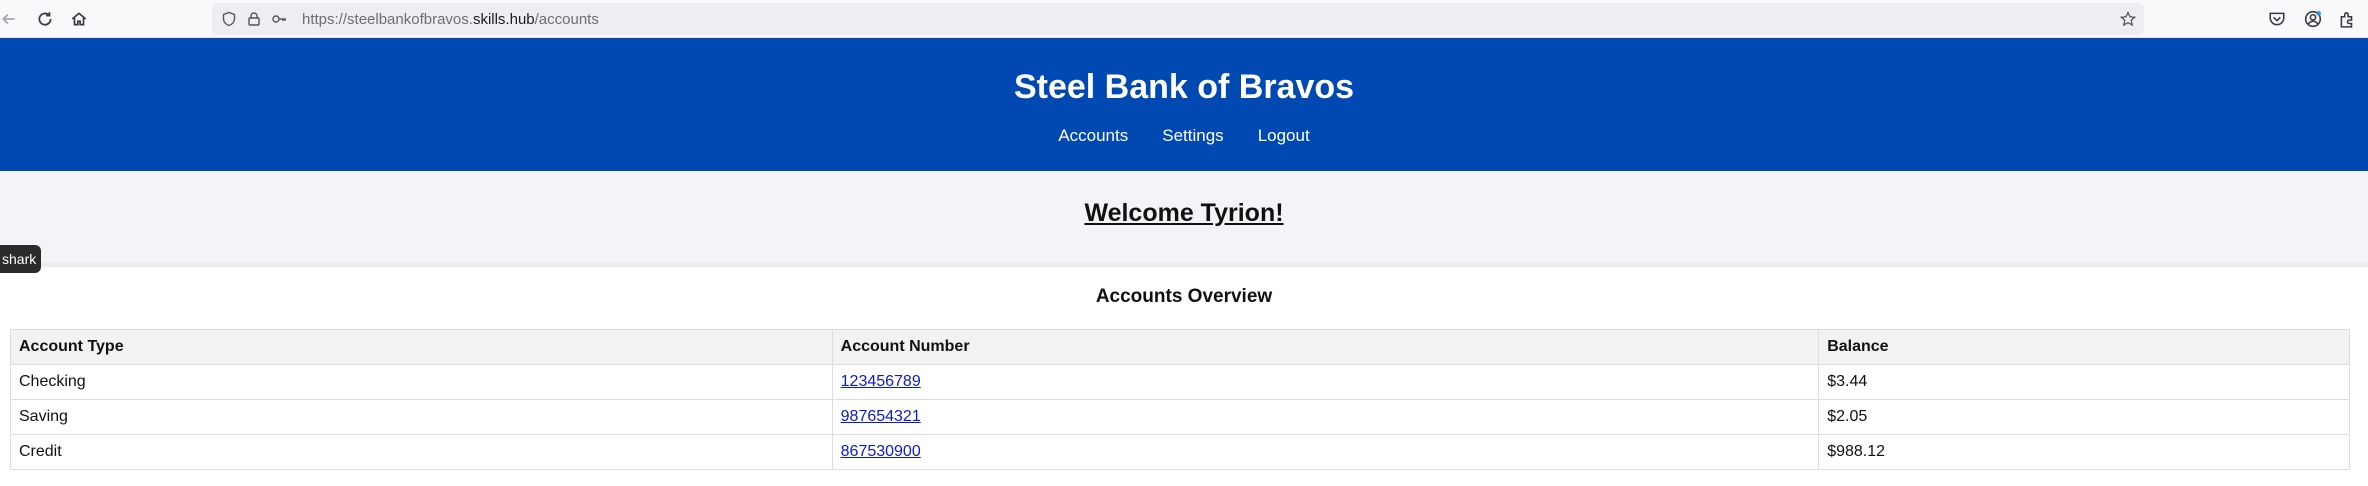 The width and height of the screenshot is (2368, 486). I want to click on table-row: Credit 867530900 $988.12, so click(1180, 452).